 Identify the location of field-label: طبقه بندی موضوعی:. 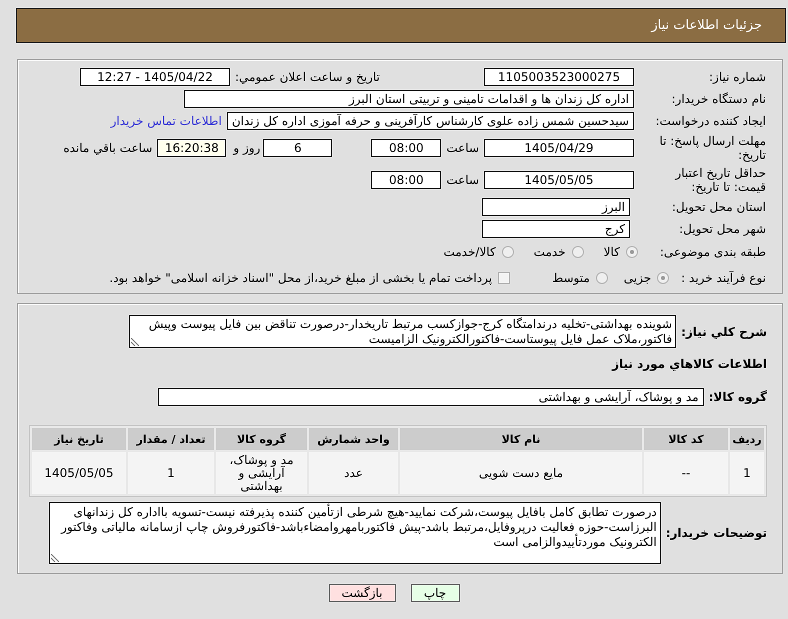
(713, 252).